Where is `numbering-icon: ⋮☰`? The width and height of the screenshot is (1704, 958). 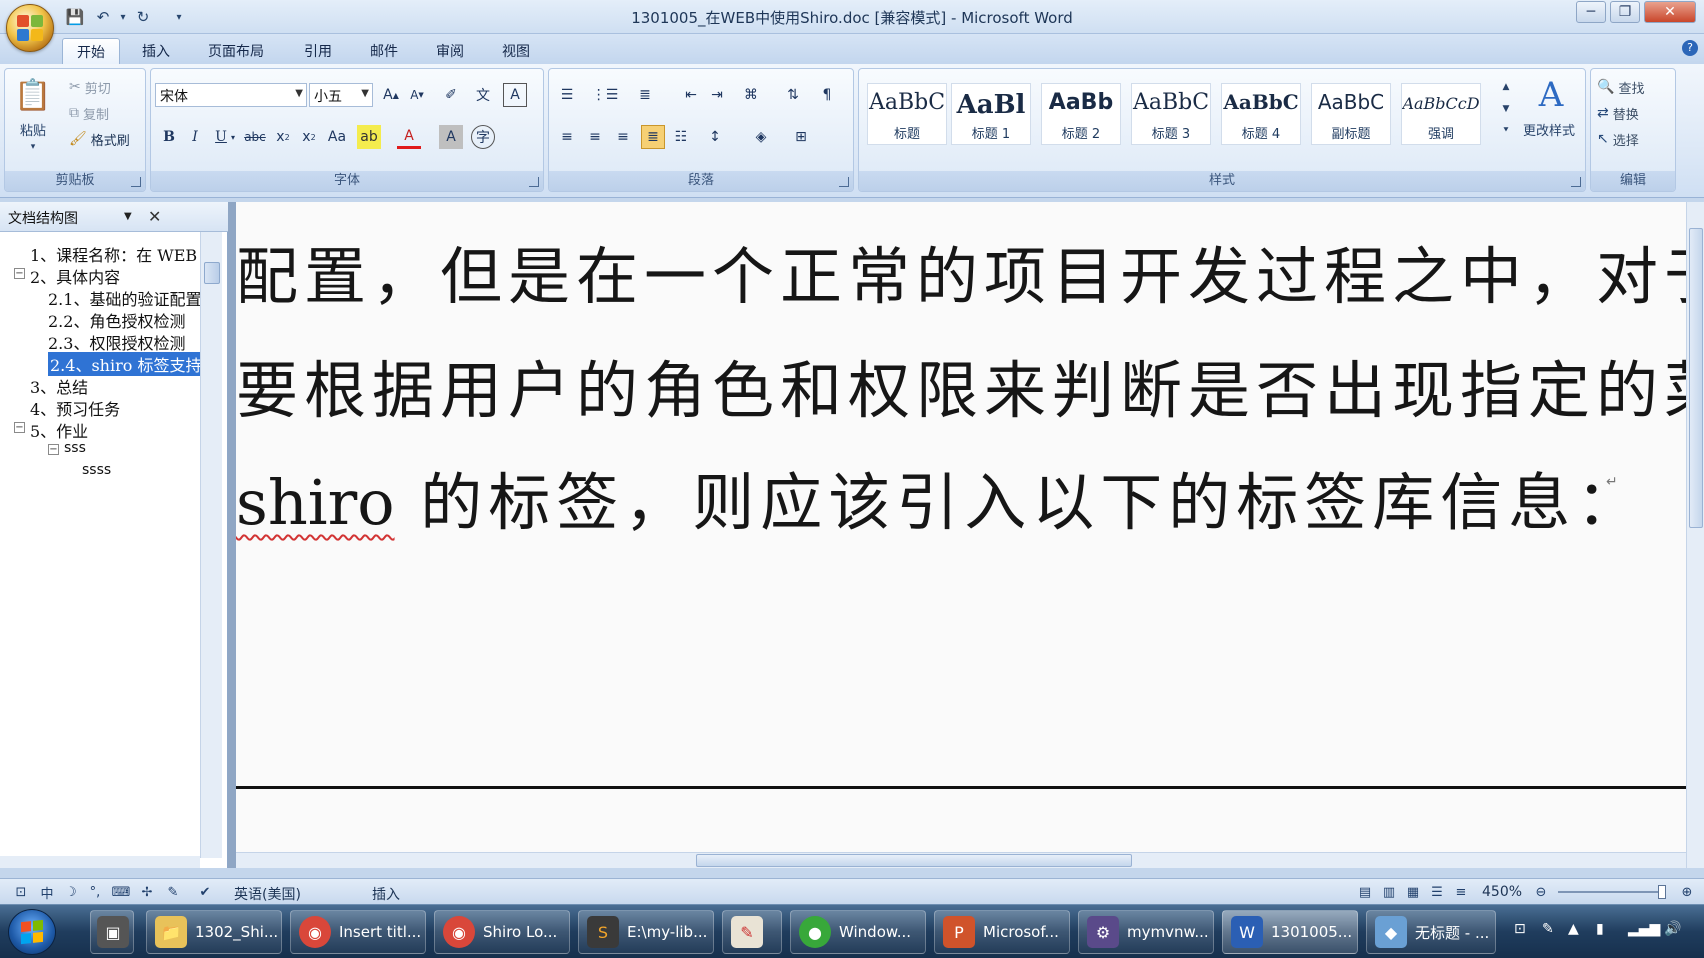
numbering-icon: ⋮☰ is located at coordinates (605, 95).